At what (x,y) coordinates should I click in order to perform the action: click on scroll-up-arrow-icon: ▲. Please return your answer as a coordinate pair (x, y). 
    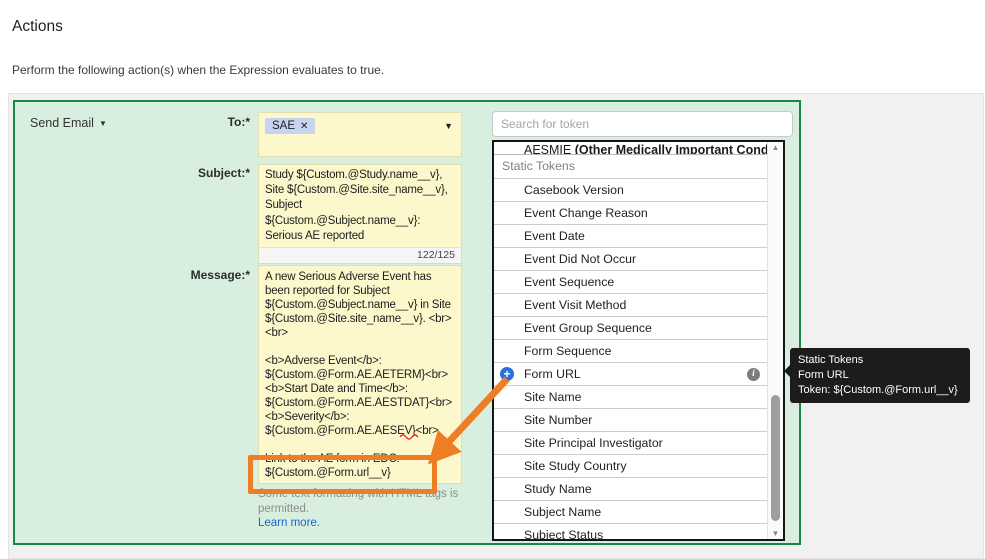
    Looking at the image, I should click on (775, 147).